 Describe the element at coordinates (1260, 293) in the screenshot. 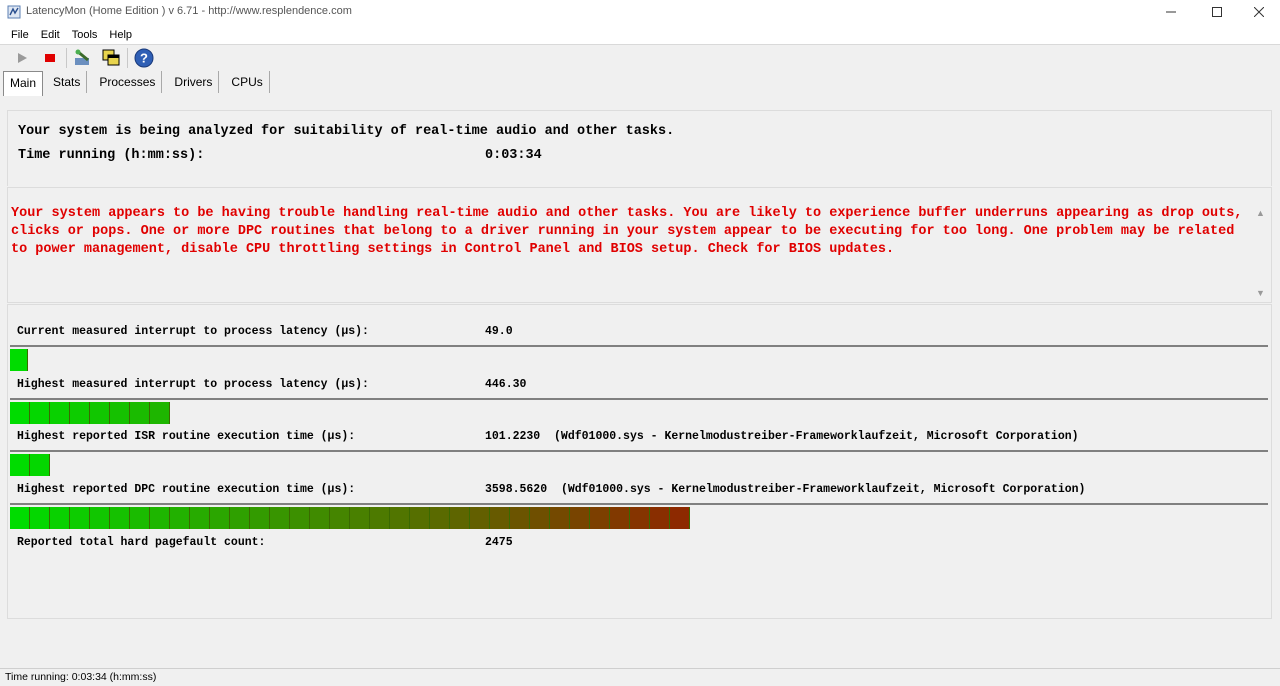

I see `scroll-down-icon: ▼` at that location.